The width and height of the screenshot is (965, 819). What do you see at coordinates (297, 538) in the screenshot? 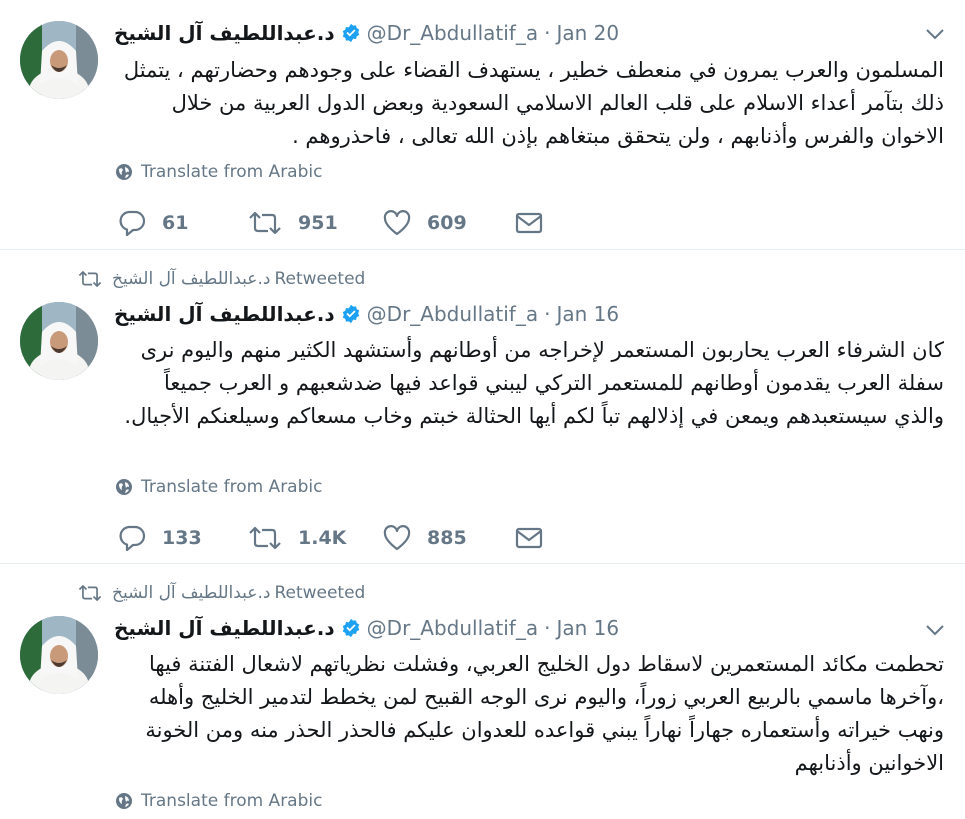
I see `retweet-button: 1.4K` at bounding box center [297, 538].